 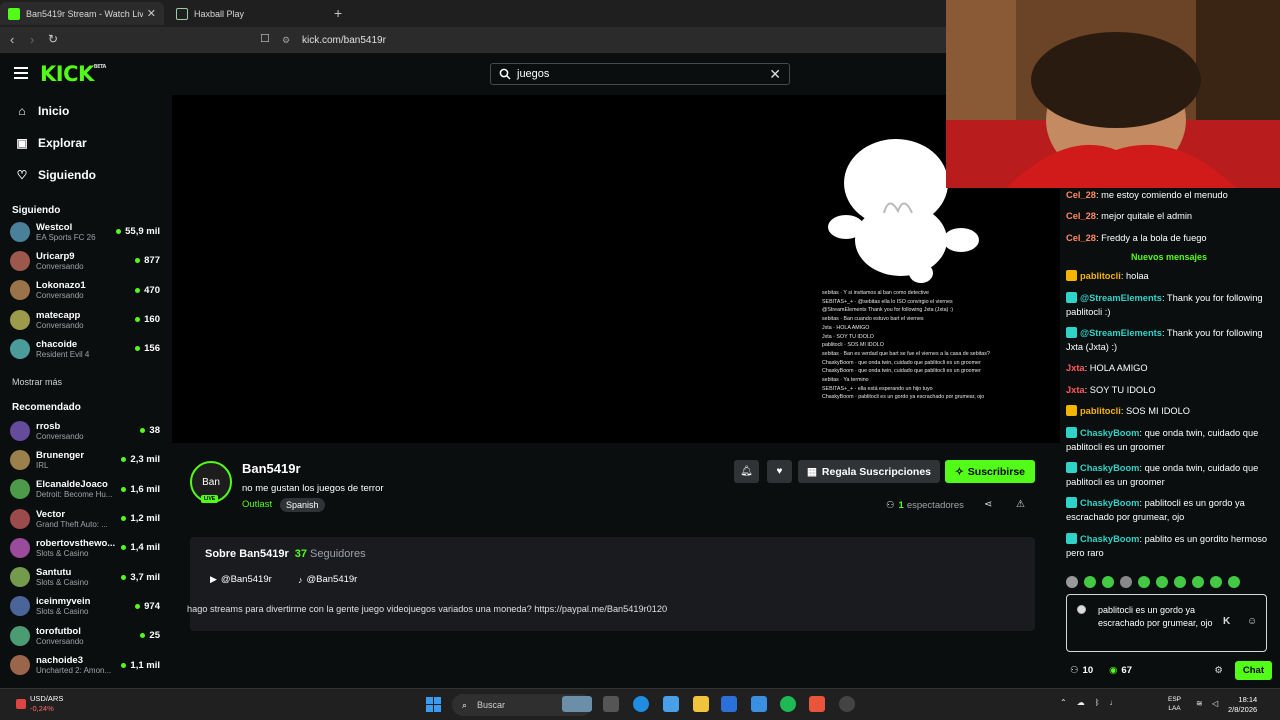 What do you see at coordinates (85, 635) in the screenshot?
I see `channel-row: torofutbol Conversando 25` at bounding box center [85, 635].